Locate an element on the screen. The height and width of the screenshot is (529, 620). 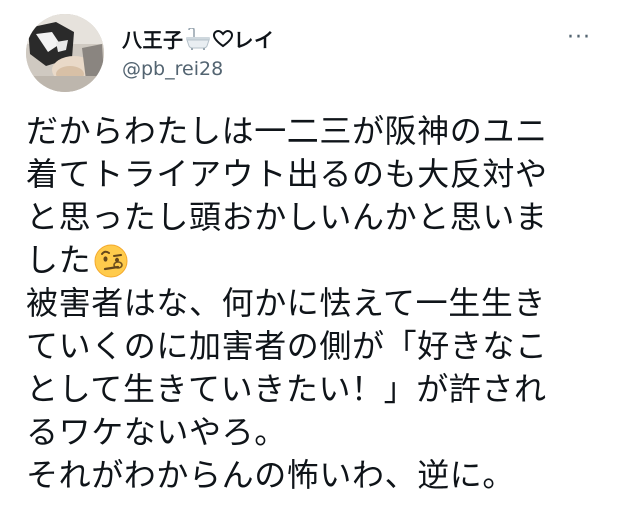
tweet-line: 着てトライアウト出るのも大反対や is located at coordinates (287, 174).